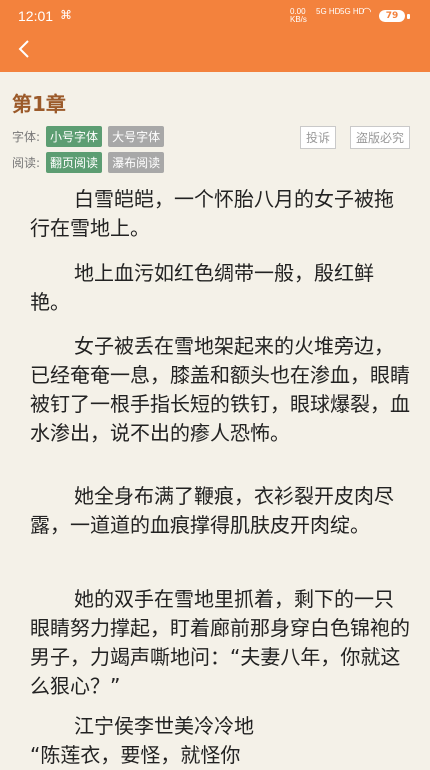 The height and width of the screenshot is (770, 430). What do you see at coordinates (212, 213) in the screenshot?
I see `paragraph-1: 白雪皑皑，一个怀胎八月的女子被拖行在雪地上。` at bounding box center [212, 213].